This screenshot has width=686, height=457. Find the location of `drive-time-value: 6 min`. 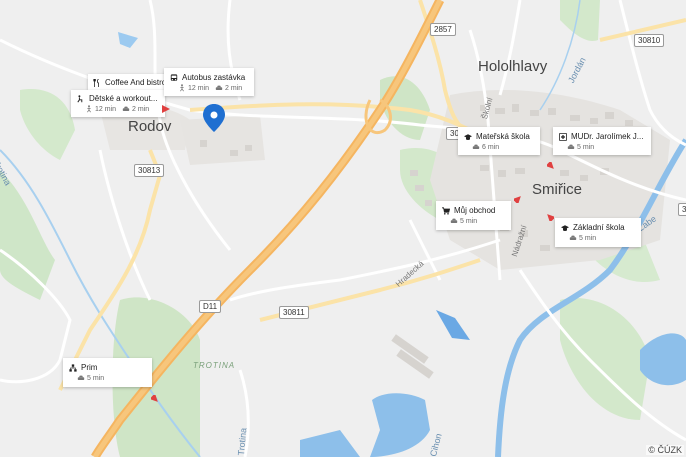

drive-time-value: 6 min is located at coordinates (491, 147).